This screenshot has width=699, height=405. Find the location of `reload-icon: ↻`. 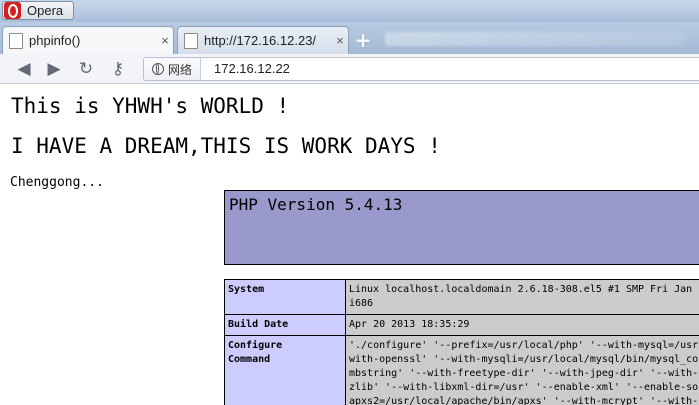

reload-icon: ↻ is located at coordinates (86, 69).